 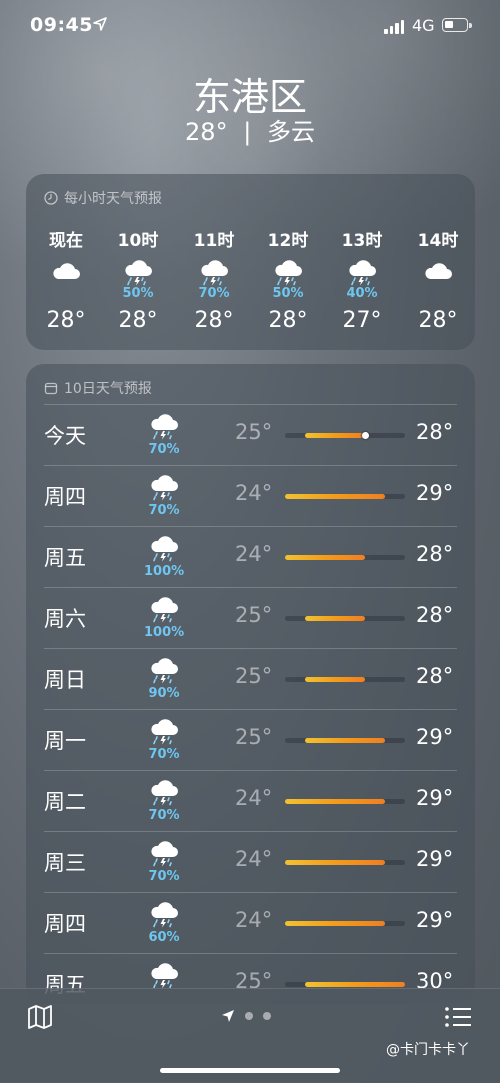 I want to click on daily-row: 周四 60% 24° 29°, so click(x=250, y=922).